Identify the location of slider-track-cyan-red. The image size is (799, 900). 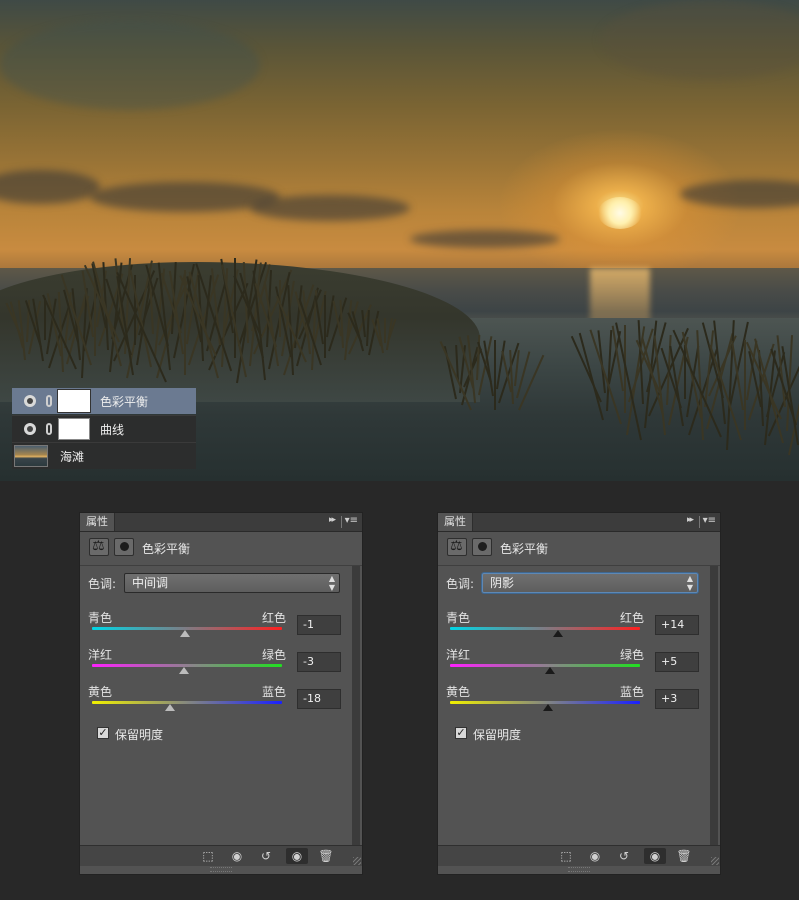
(545, 628).